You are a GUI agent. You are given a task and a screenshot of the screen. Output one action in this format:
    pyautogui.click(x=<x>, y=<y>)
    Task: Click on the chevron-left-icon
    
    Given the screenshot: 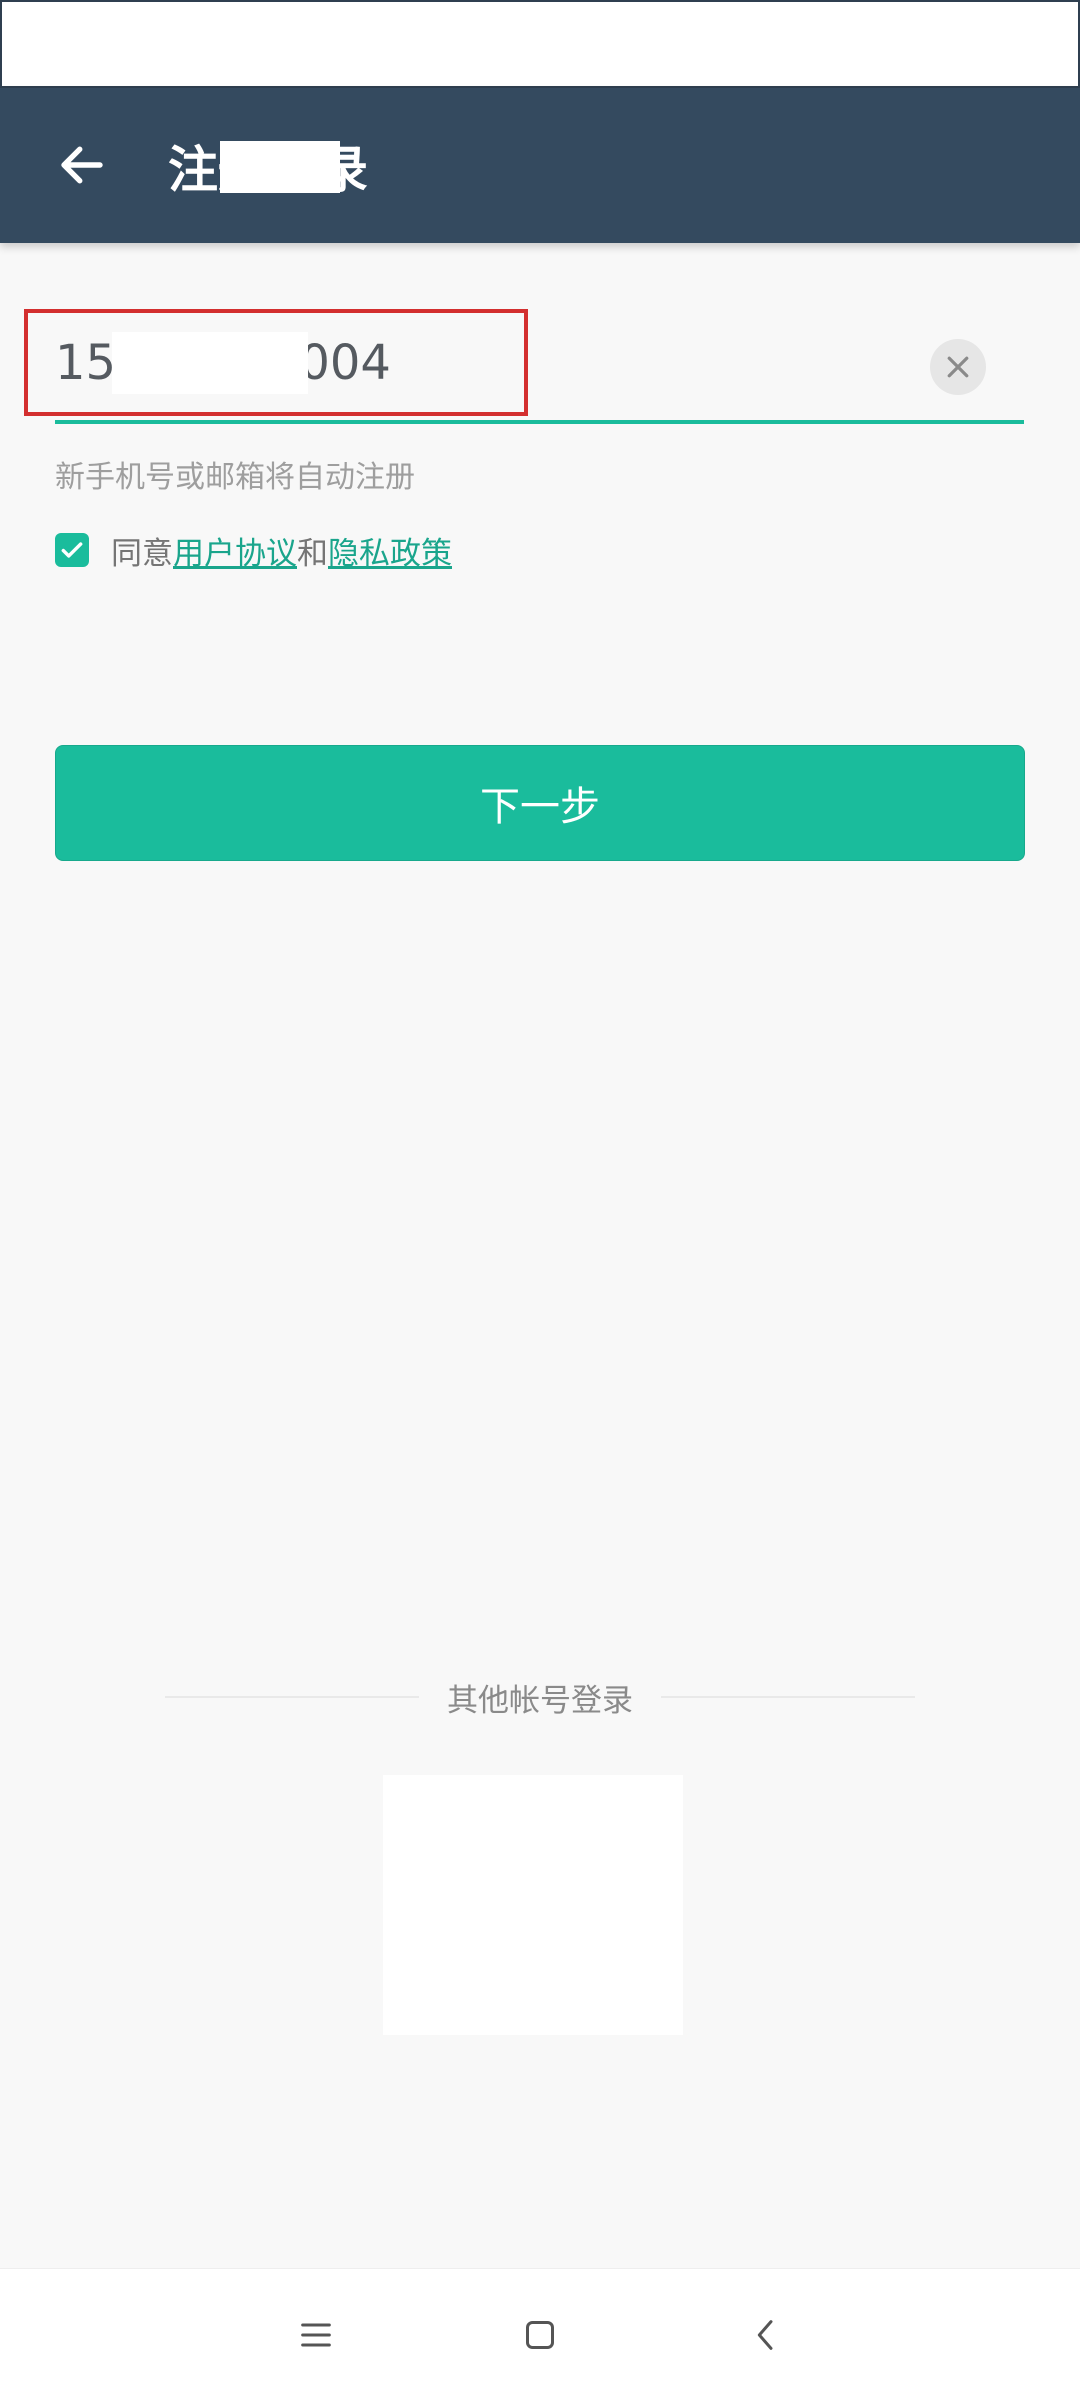 What is the action you would take?
    pyautogui.click(x=765, y=2335)
    